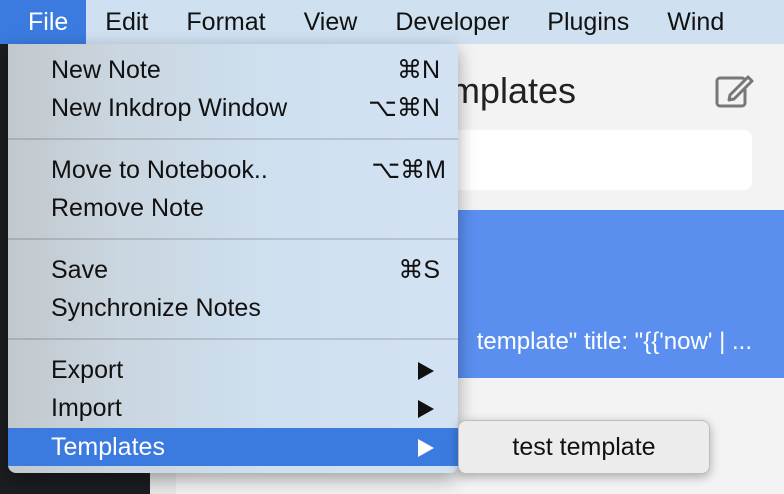  Describe the element at coordinates (79, 270) in the screenshot. I see `menu-item-label: Save` at that location.